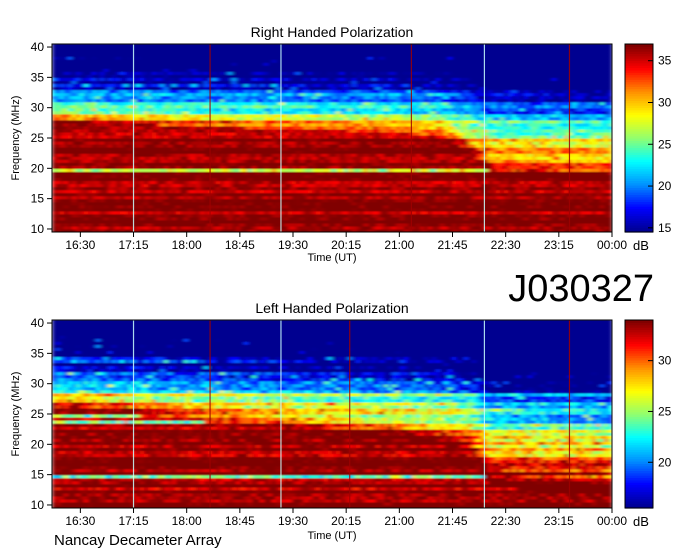 Image resolution: width=680 pixels, height=552 pixels. What do you see at coordinates (332, 32) in the screenshot?
I see `chart-title-right: Right Handed Polarization` at bounding box center [332, 32].